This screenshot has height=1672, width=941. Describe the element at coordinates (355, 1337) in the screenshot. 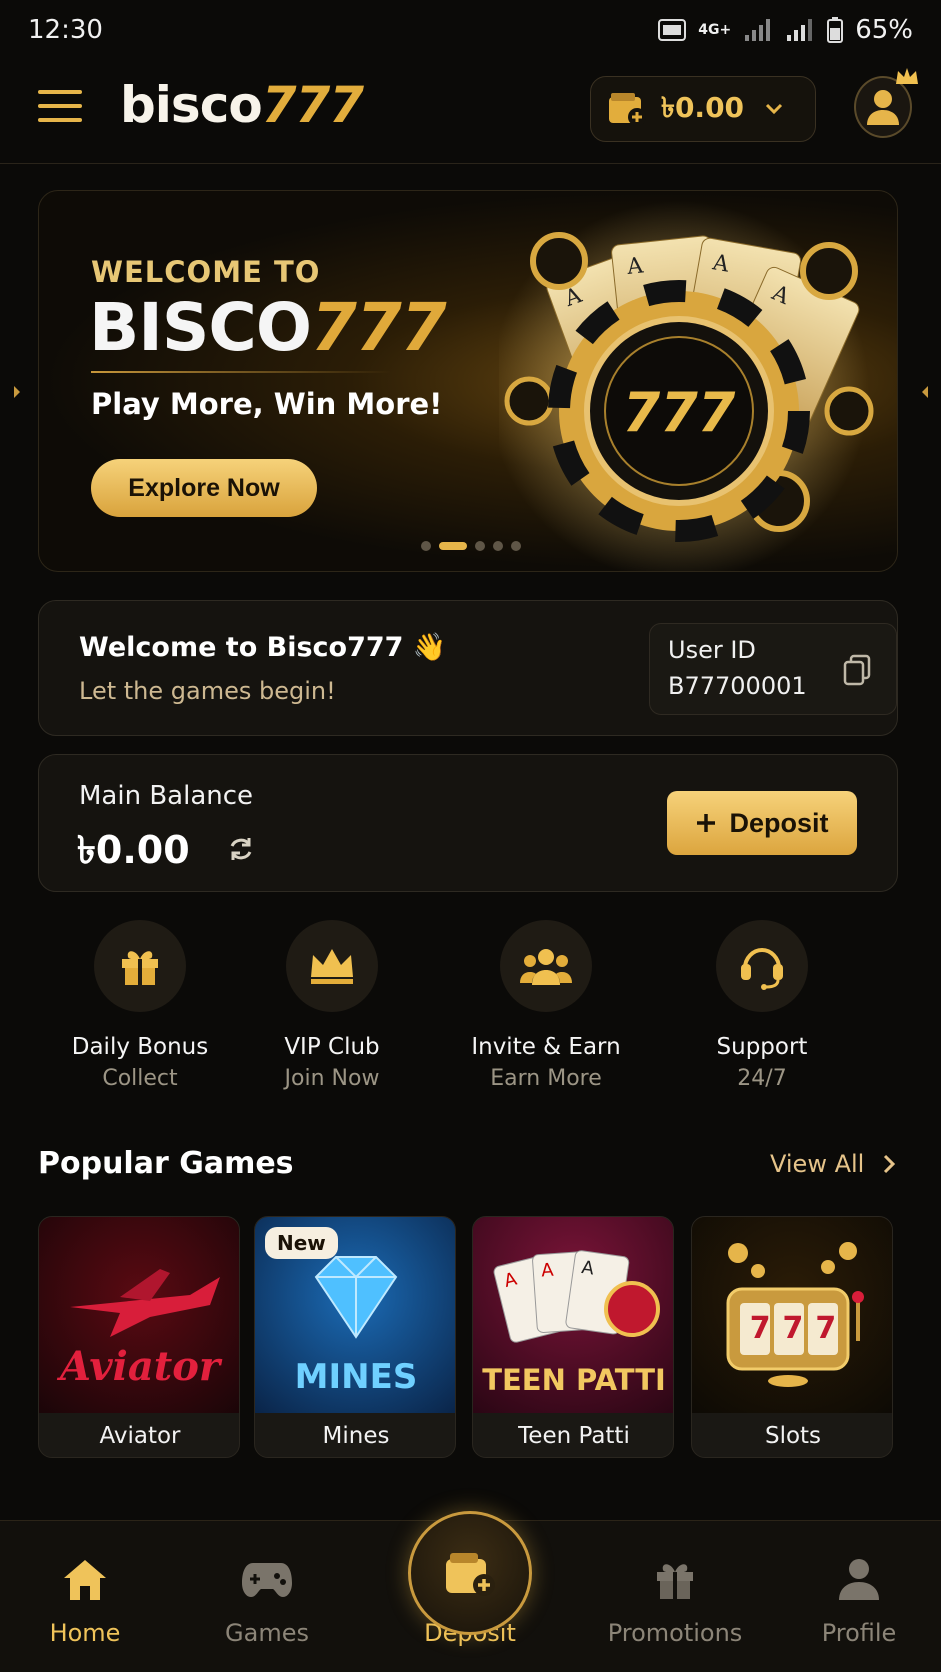

I see `game-card-mines: MINES New Mines` at that location.